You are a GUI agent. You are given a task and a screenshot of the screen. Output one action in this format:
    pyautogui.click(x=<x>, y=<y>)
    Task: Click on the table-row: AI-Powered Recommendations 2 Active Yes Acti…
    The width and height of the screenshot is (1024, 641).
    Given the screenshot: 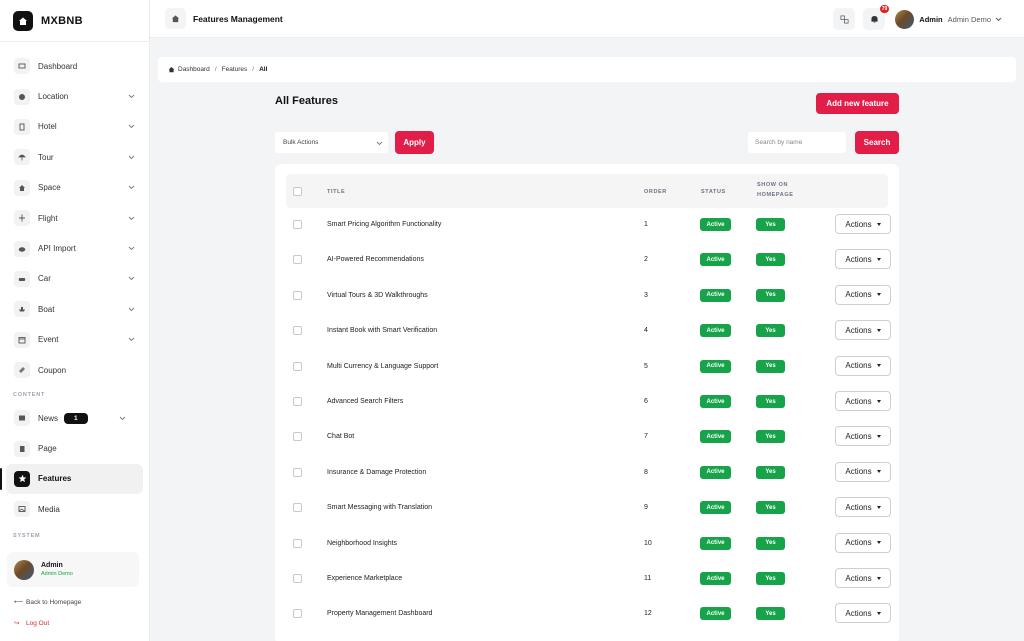 What is the action you would take?
    pyautogui.click(x=588, y=259)
    